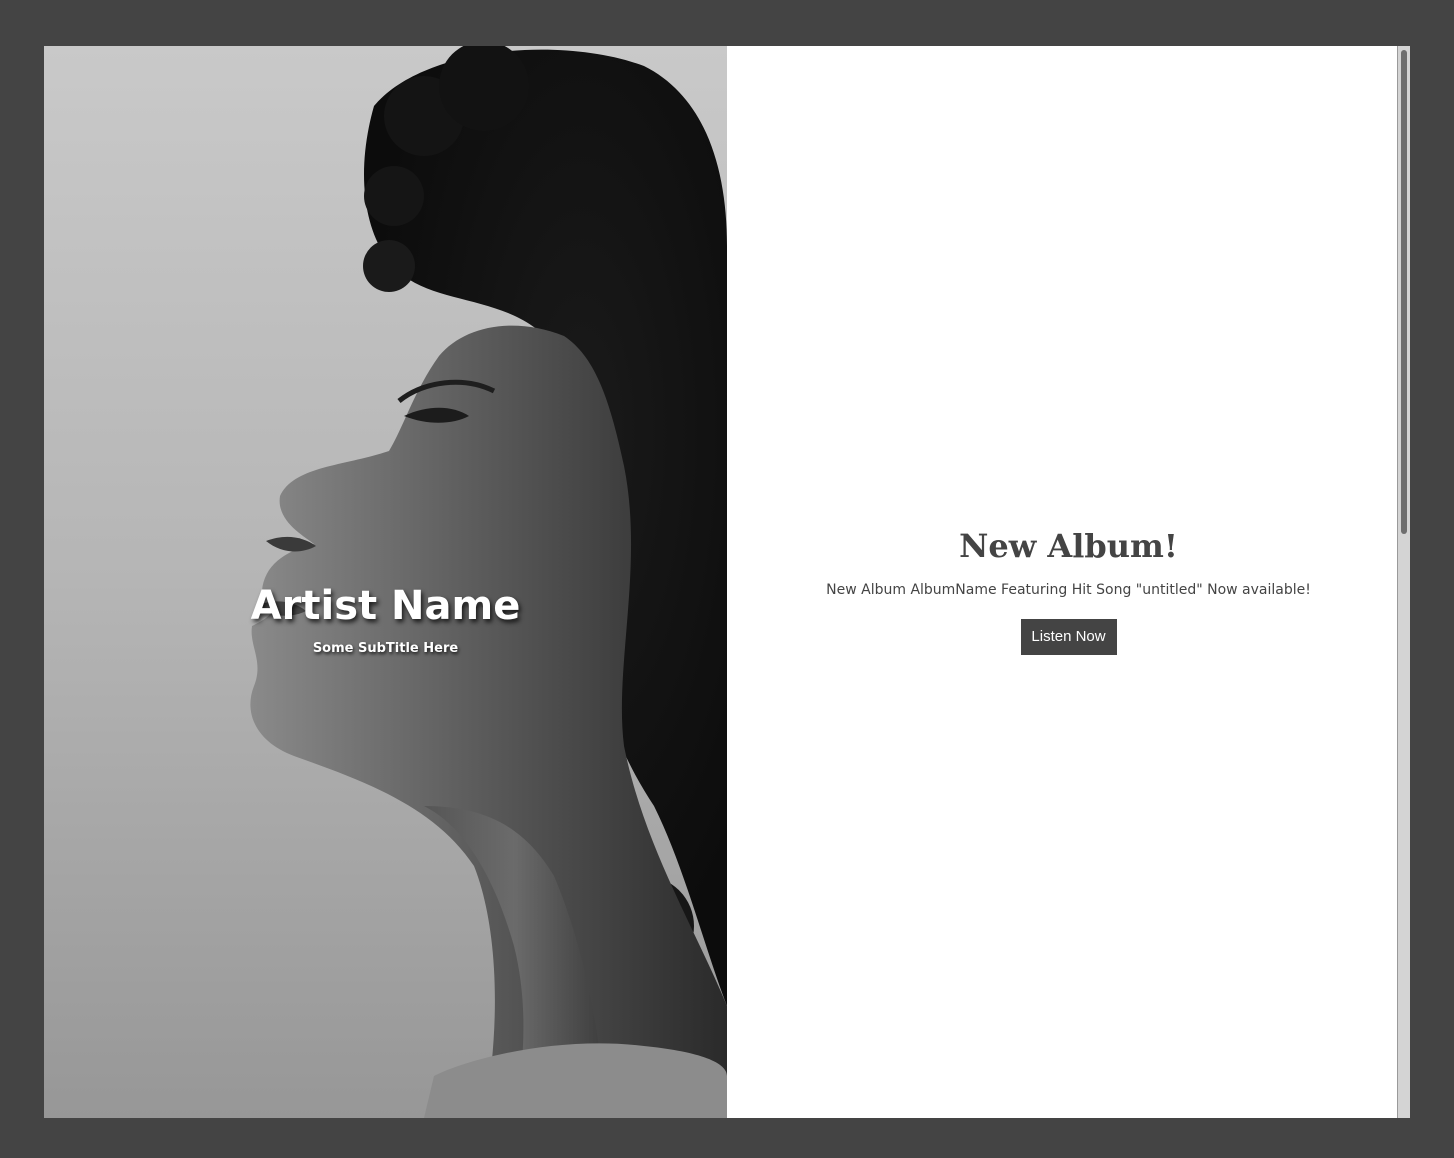 The width and height of the screenshot is (1454, 1158). What do you see at coordinates (385, 648) in the screenshot?
I see `artist-subtitle: Some SubTitle Here` at bounding box center [385, 648].